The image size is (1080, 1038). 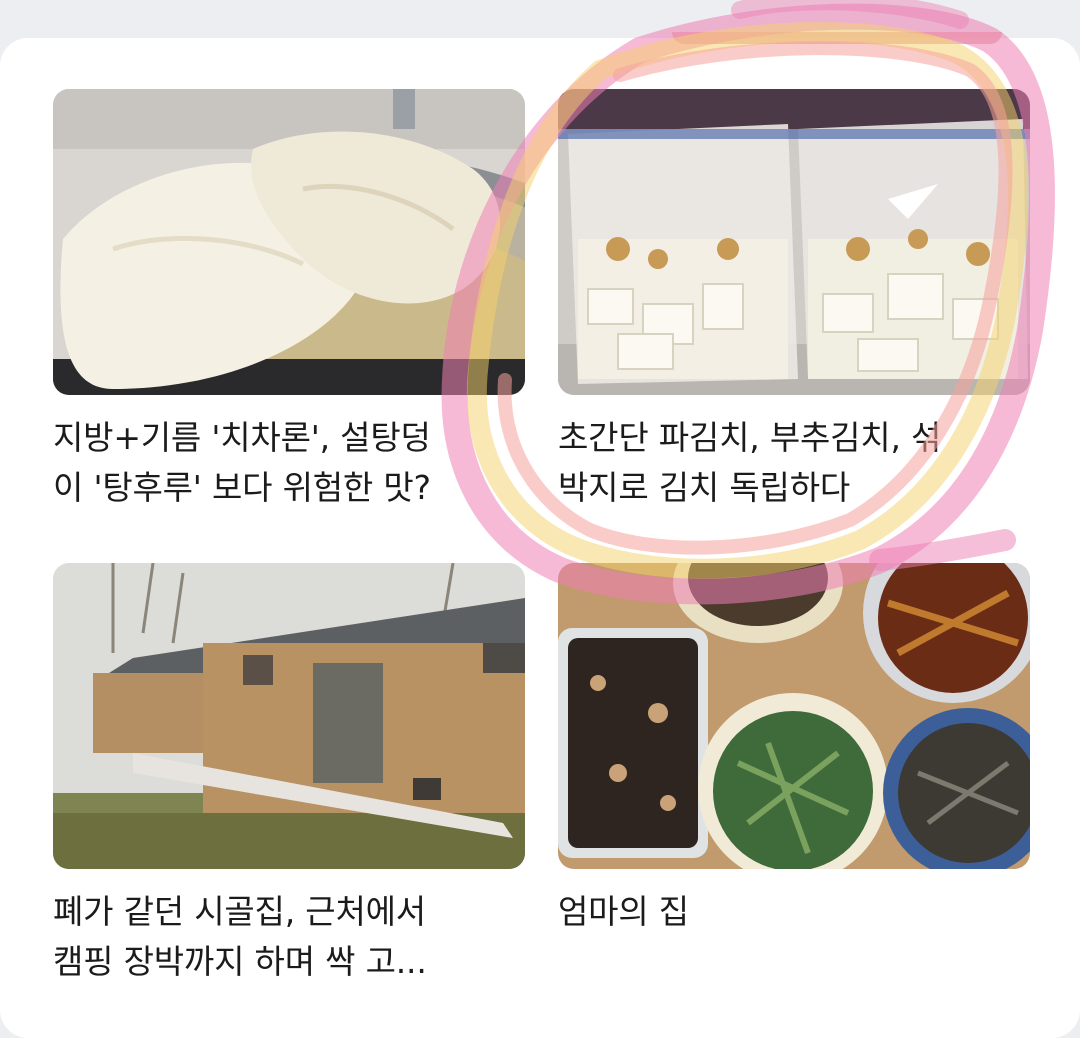 What do you see at coordinates (794, 912) in the screenshot?
I see `article-title-4: 엄마의 집` at bounding box center [794, 912].